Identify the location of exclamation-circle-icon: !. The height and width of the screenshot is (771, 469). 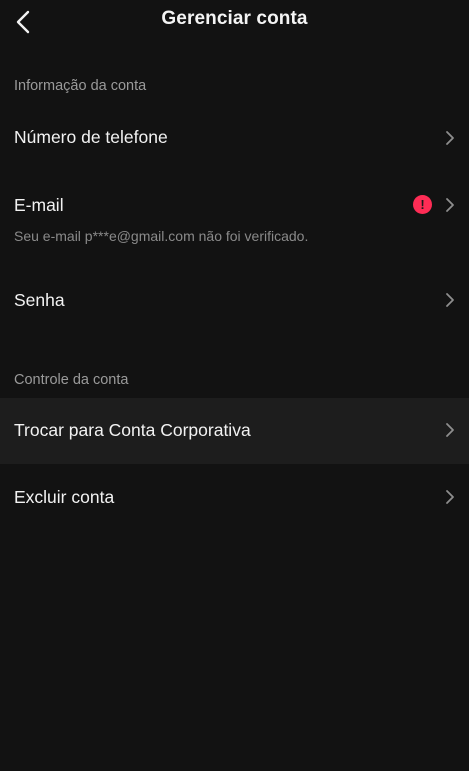
(422, 204).